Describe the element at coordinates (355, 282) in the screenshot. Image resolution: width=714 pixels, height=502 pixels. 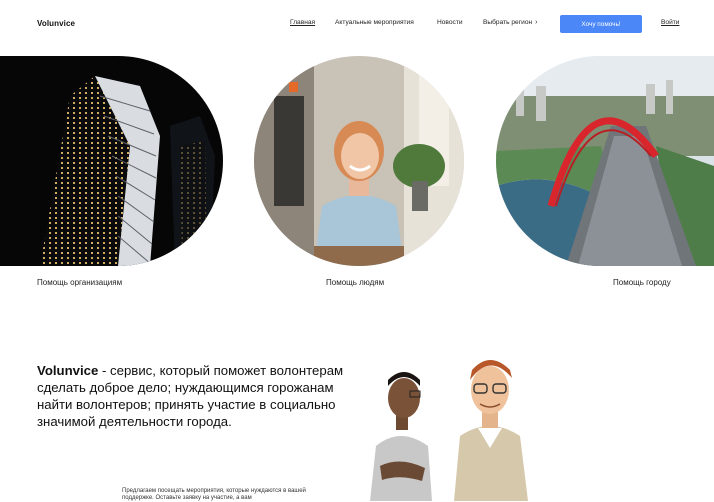
I see `category-label-people: Помощь людям` at that location.